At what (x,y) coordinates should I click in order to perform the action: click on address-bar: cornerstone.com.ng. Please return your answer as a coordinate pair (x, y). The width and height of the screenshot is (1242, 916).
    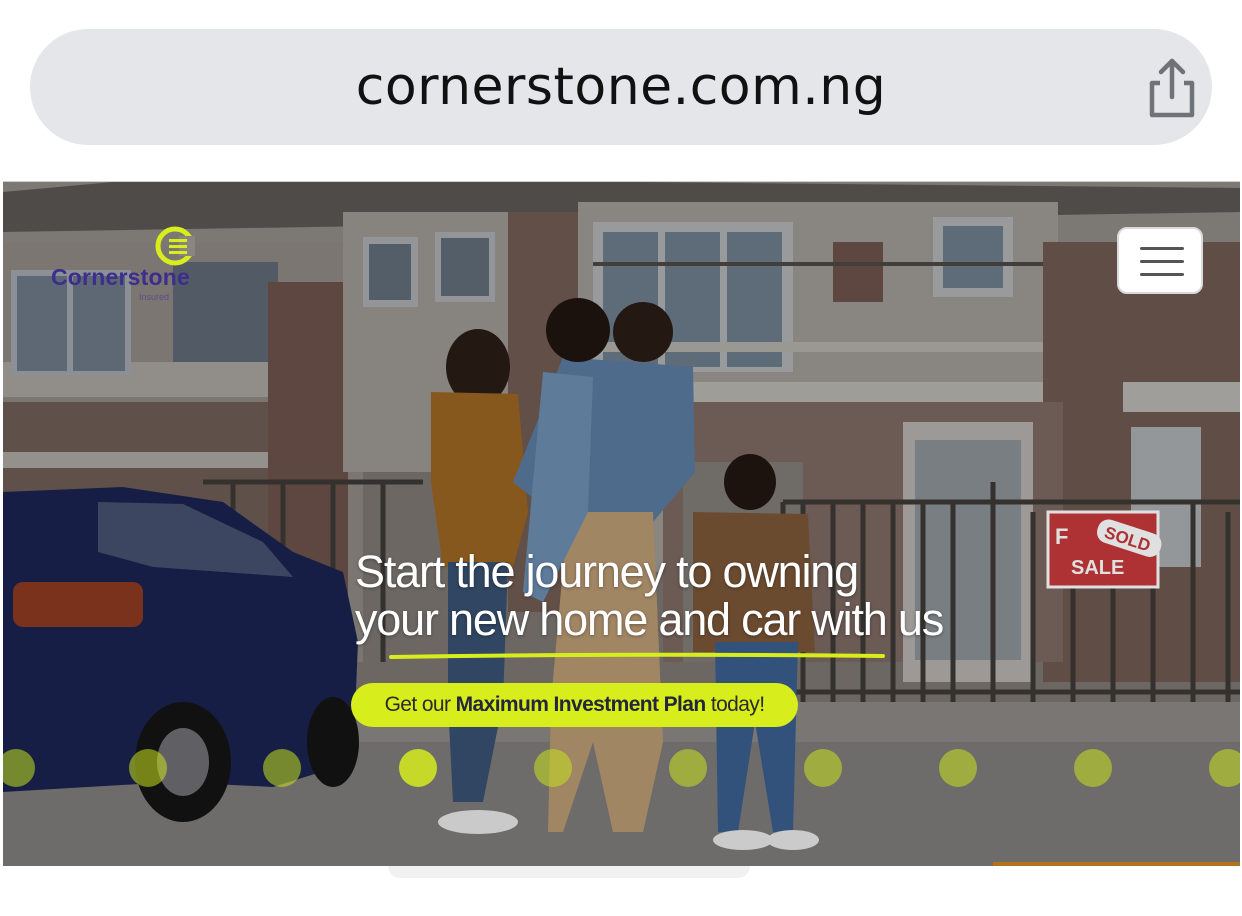
    Looking at the image, I should click on (621, 87).